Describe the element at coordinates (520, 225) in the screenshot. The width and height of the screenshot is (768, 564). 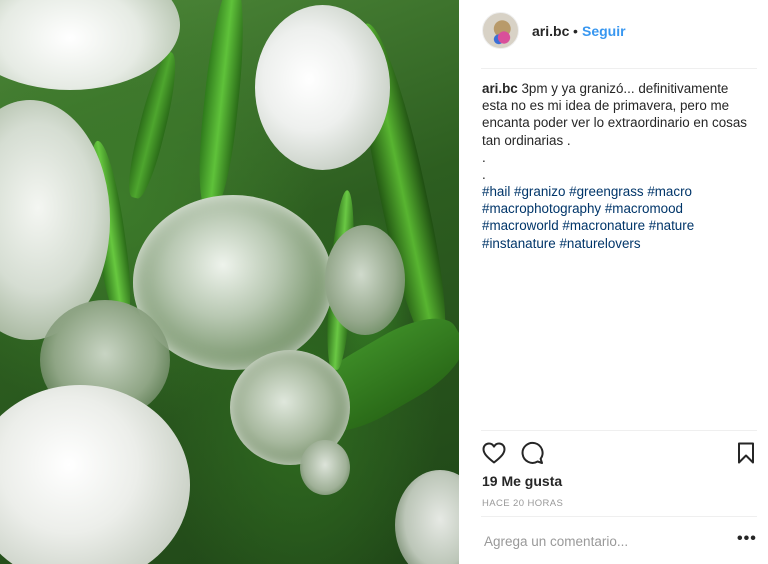
I see `hashtag-link: #macroworld` at that location.